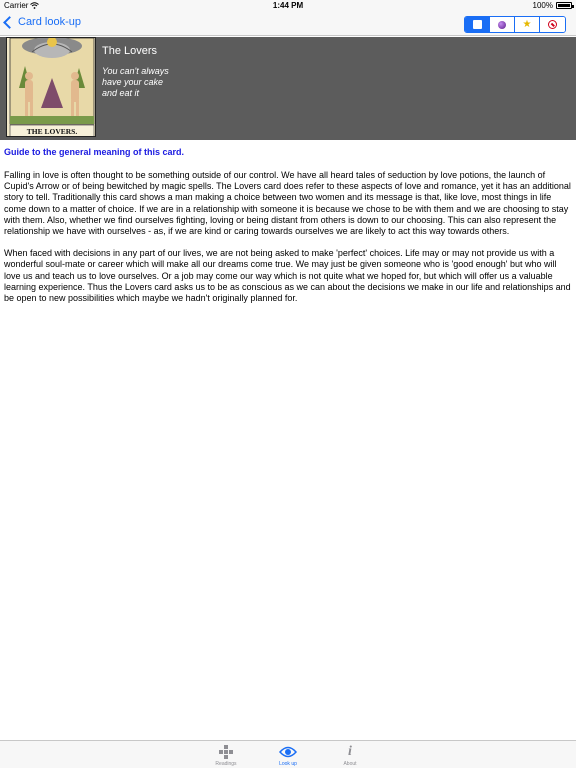  Describe the element at coordinates (542, 5) in the screenshot. I see `battery-percent: 100%` at that location.